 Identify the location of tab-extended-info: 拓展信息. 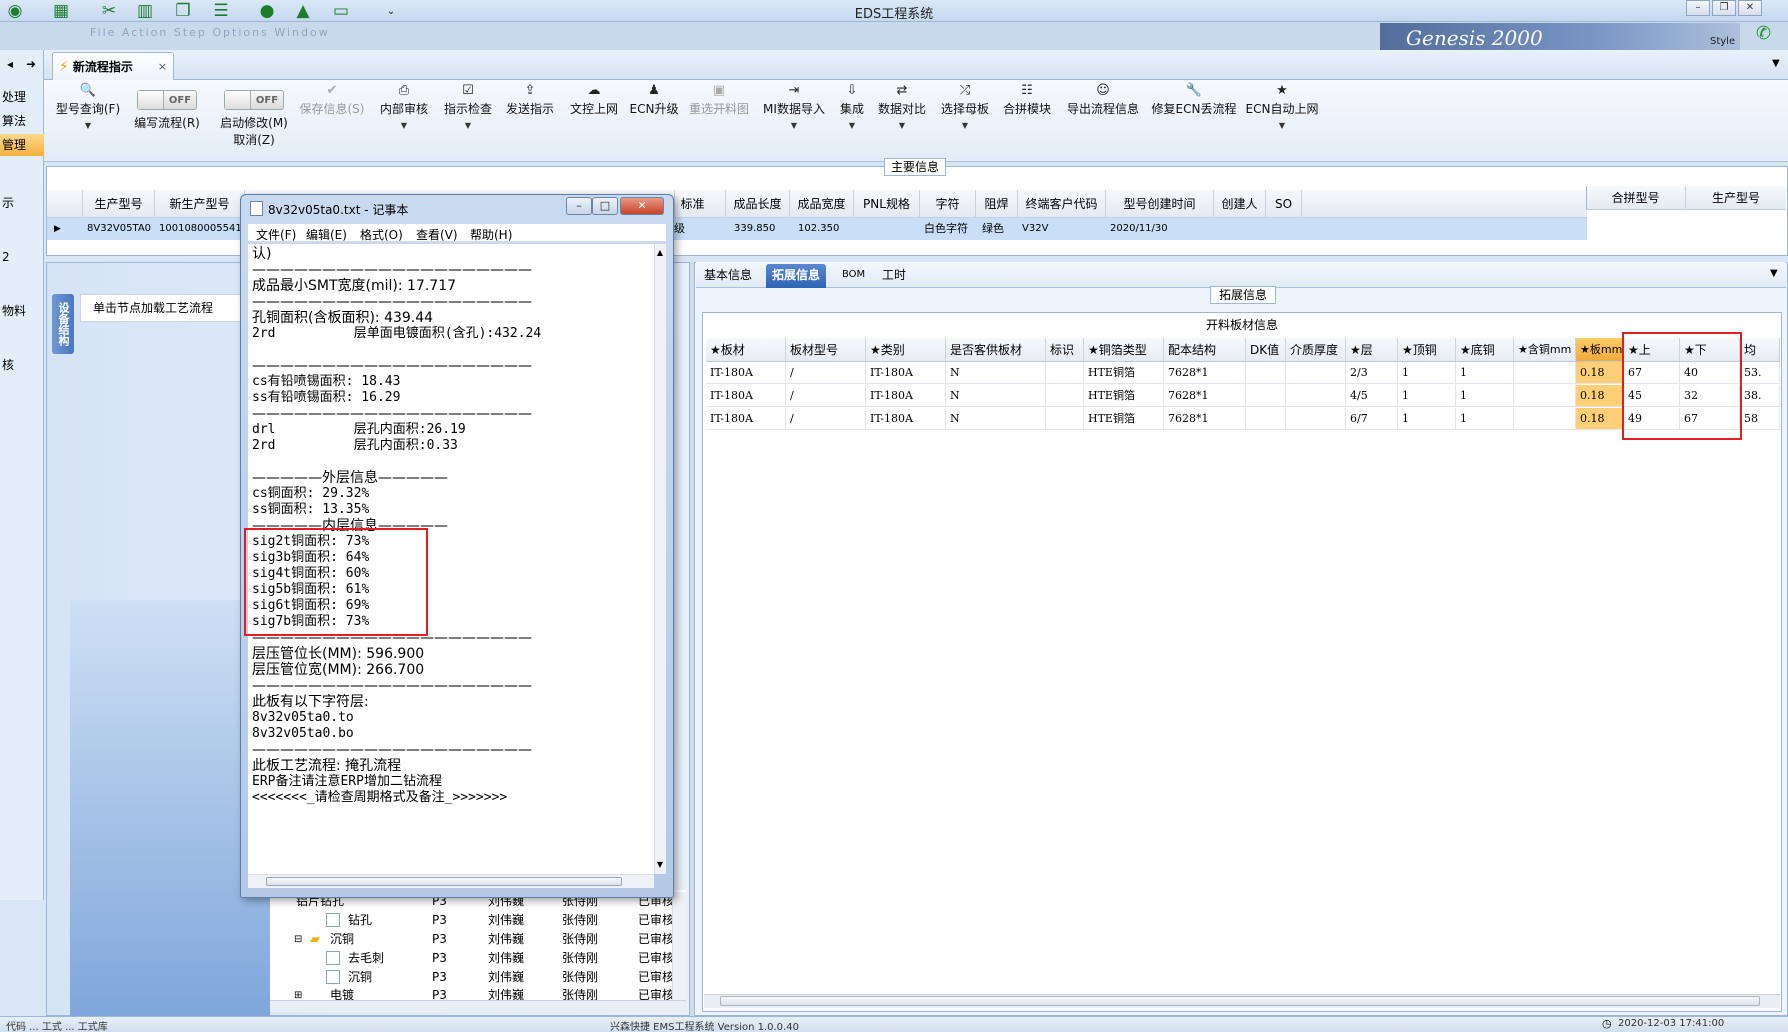
(796, 276).